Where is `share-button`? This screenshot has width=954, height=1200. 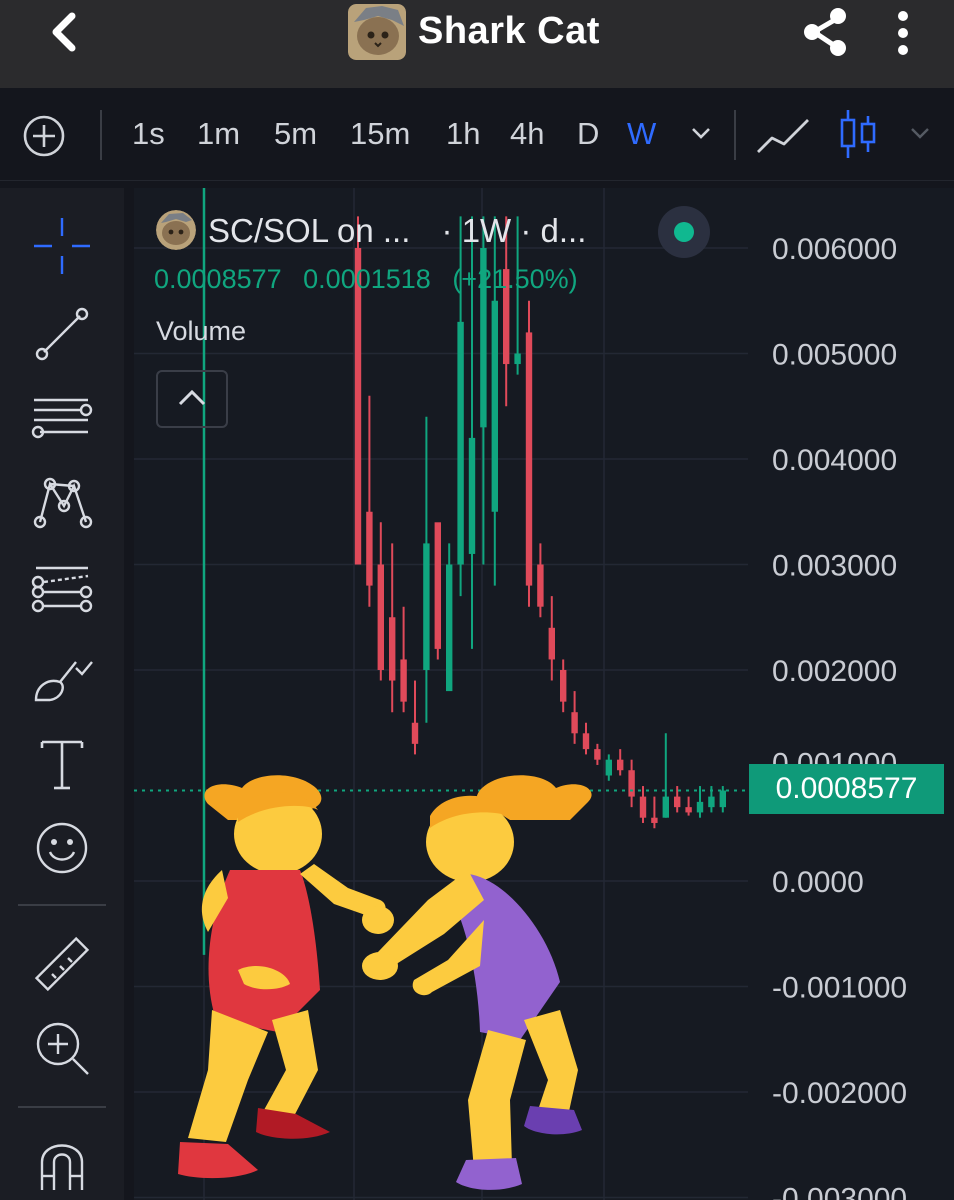
share-button is located at coordinates (825, 32).